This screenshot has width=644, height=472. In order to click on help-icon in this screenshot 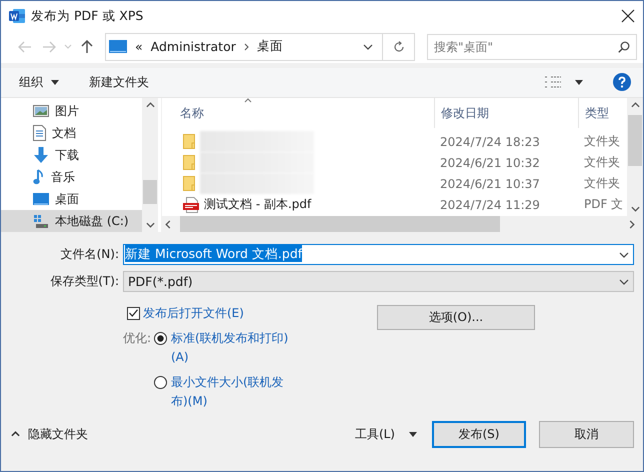, I will do `click(622, 82)`.